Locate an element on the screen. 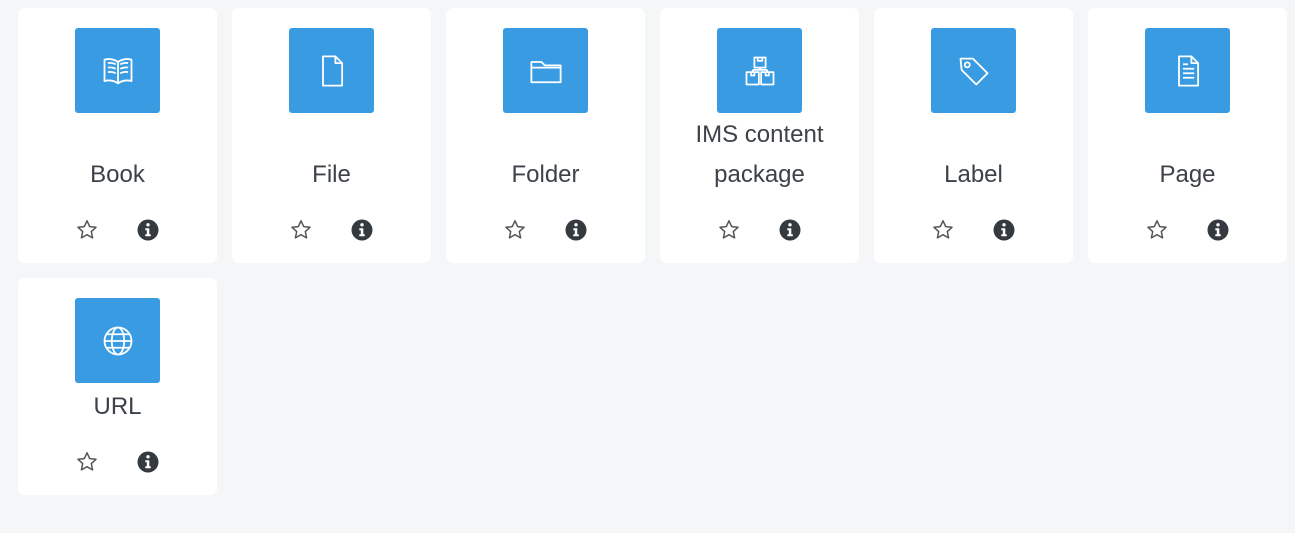  module-name: File is located at coordinates (331, 174).